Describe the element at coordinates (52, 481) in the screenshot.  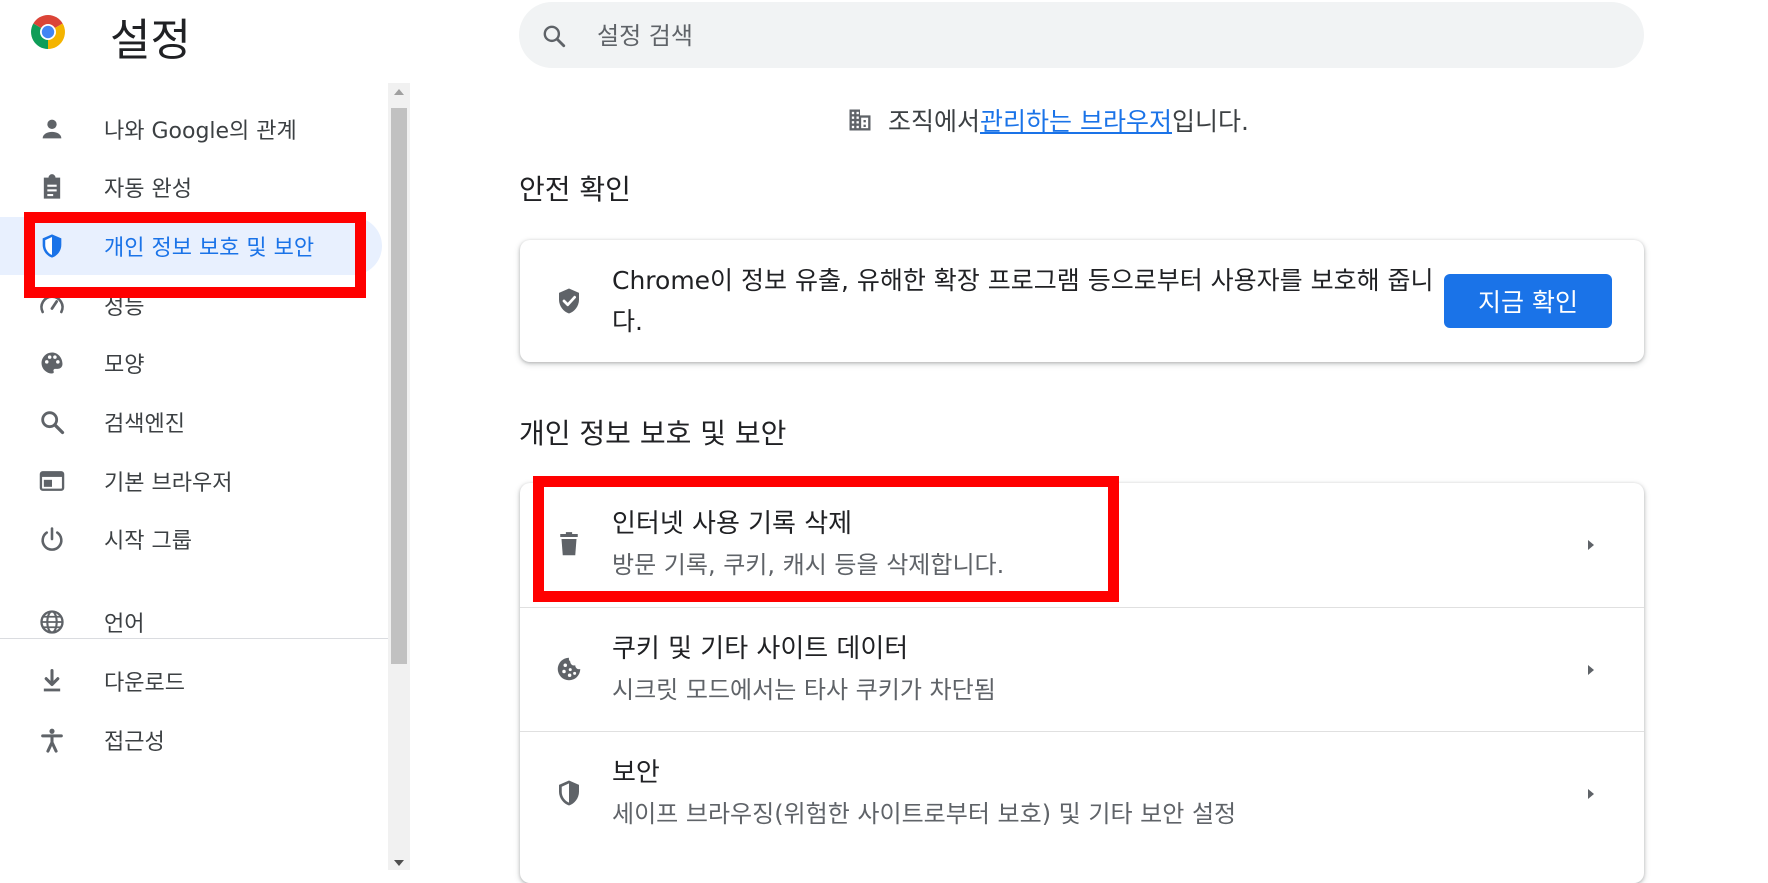
I see `browser-window-icon` at that location.